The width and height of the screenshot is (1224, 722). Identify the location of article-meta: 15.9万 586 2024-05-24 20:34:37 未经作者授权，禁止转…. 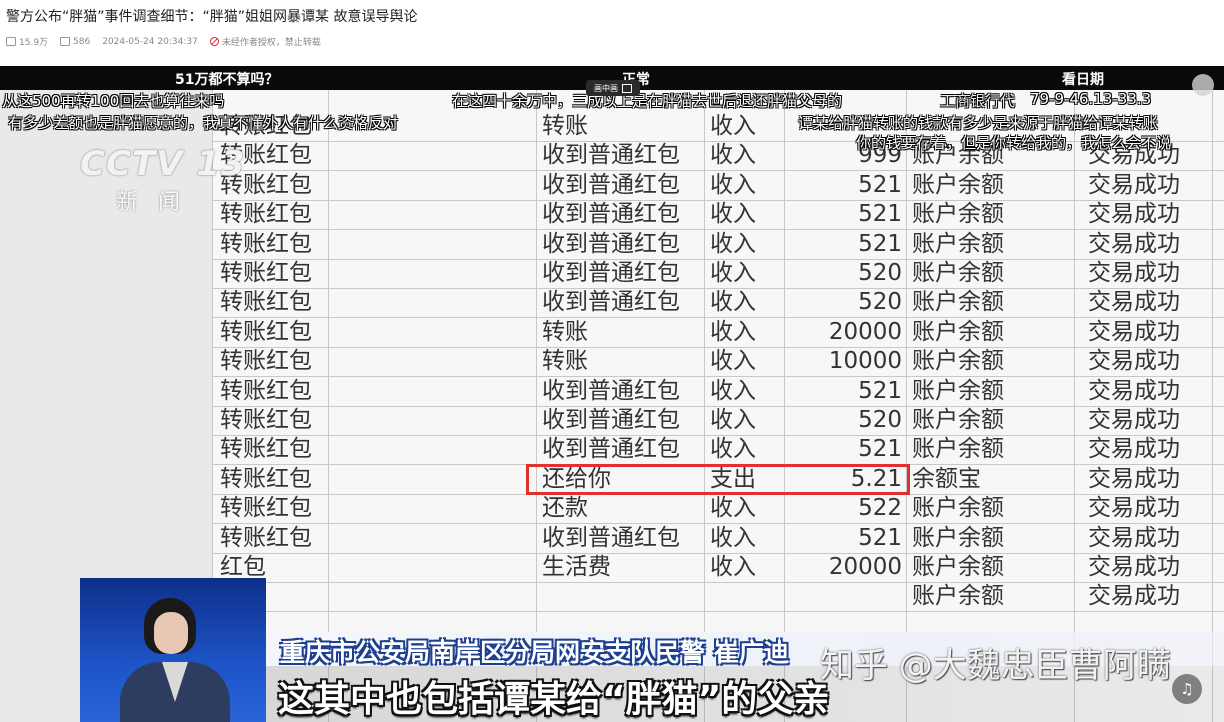
(163, 41).